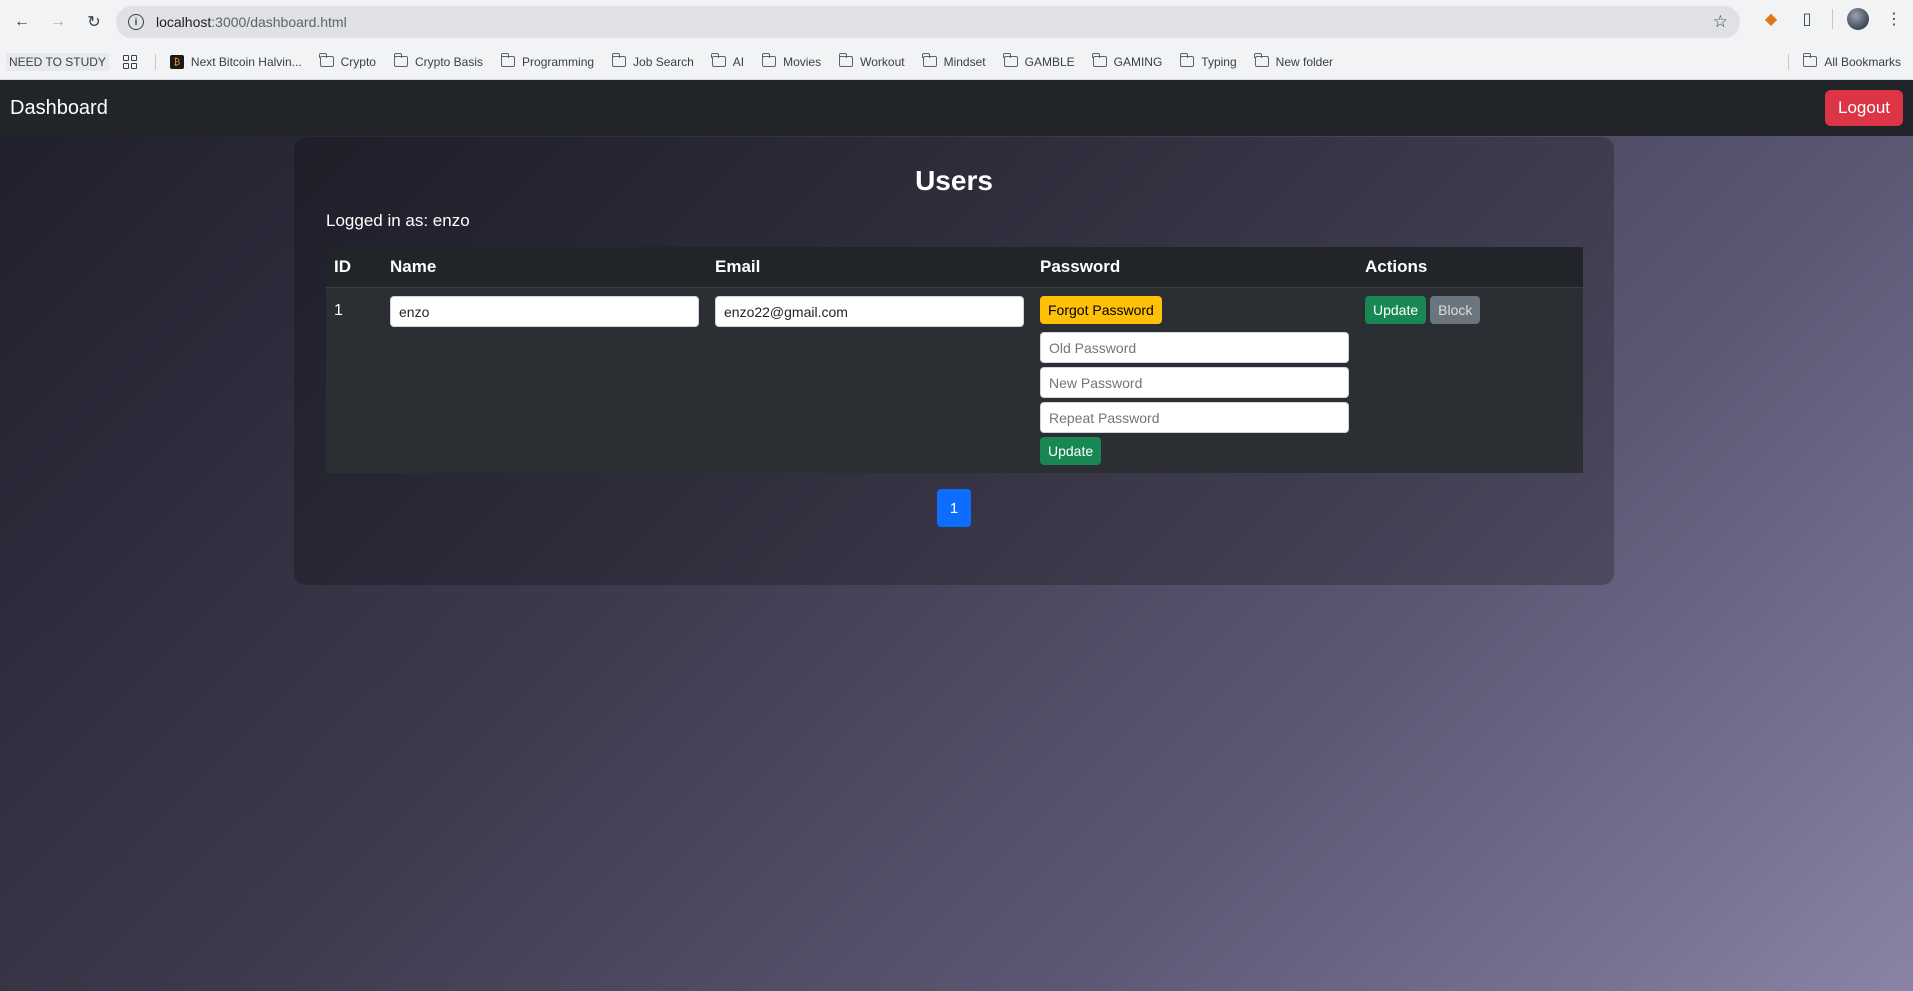 Image resolution: width=1913 pixels, height=991 pixels. I want to click on column-header-actions: Actions, so click(1396, 266).